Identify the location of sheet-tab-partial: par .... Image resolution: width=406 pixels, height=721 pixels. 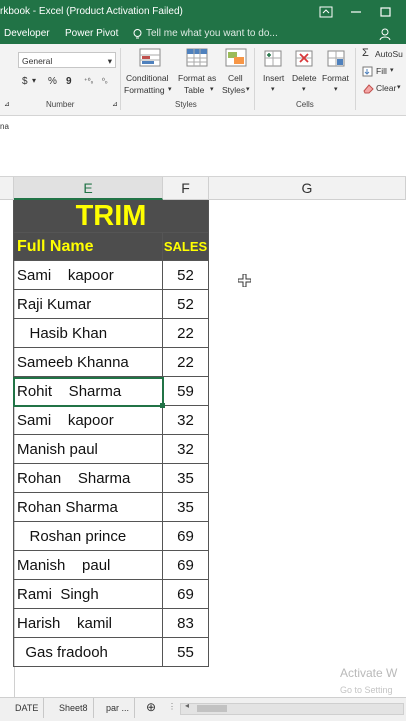
(118, 708).